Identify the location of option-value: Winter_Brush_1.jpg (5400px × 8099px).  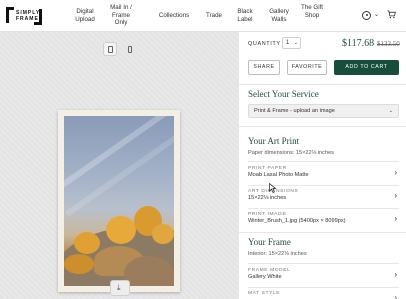
(297, 221).